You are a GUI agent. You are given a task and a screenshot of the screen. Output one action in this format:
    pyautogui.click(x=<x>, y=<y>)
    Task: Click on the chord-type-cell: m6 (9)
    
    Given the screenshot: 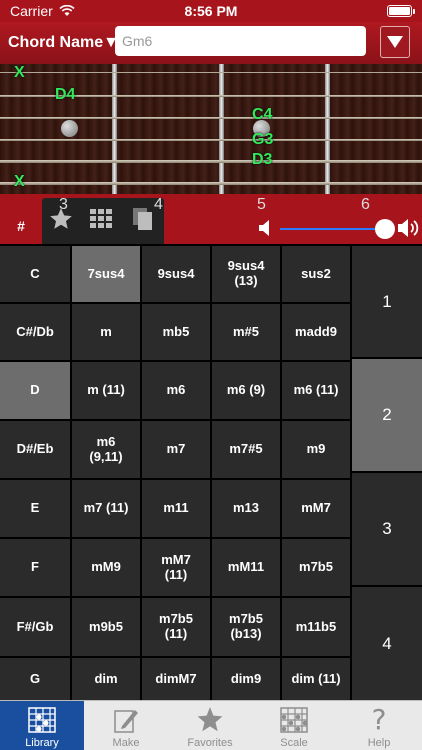 What is the action you would take?
    pyautogui.click(x=246, y=390)
    